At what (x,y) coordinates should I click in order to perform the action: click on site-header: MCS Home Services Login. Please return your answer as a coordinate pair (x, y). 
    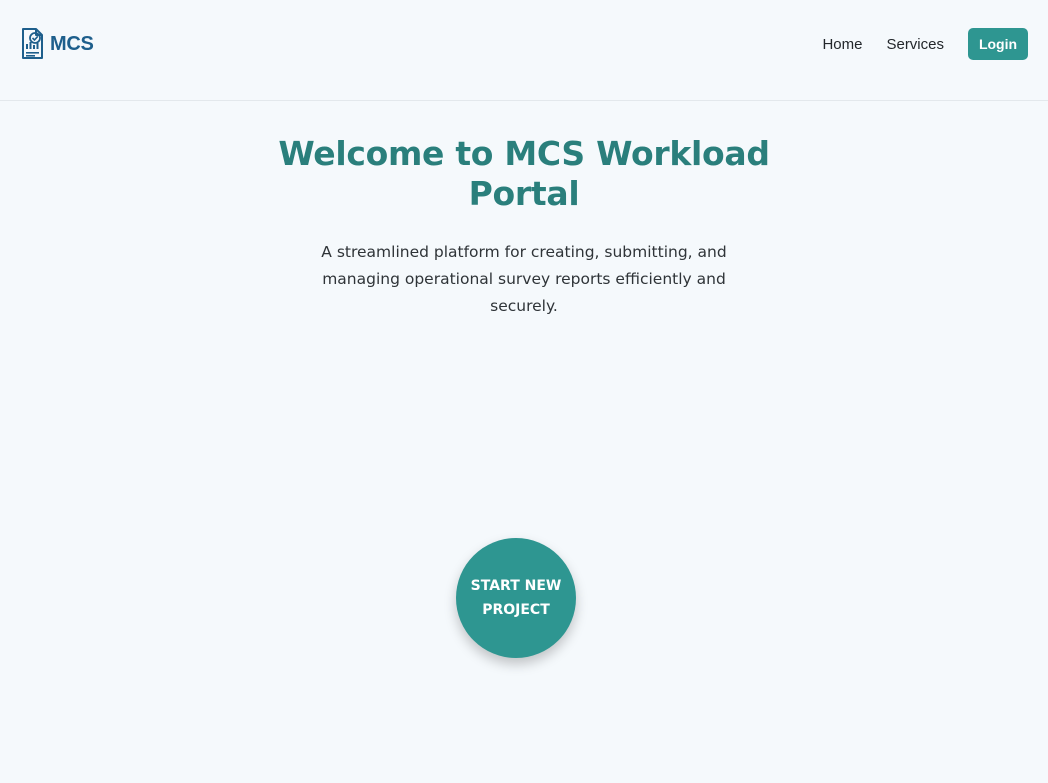
    Looking at the image, I should click on (524, 50).